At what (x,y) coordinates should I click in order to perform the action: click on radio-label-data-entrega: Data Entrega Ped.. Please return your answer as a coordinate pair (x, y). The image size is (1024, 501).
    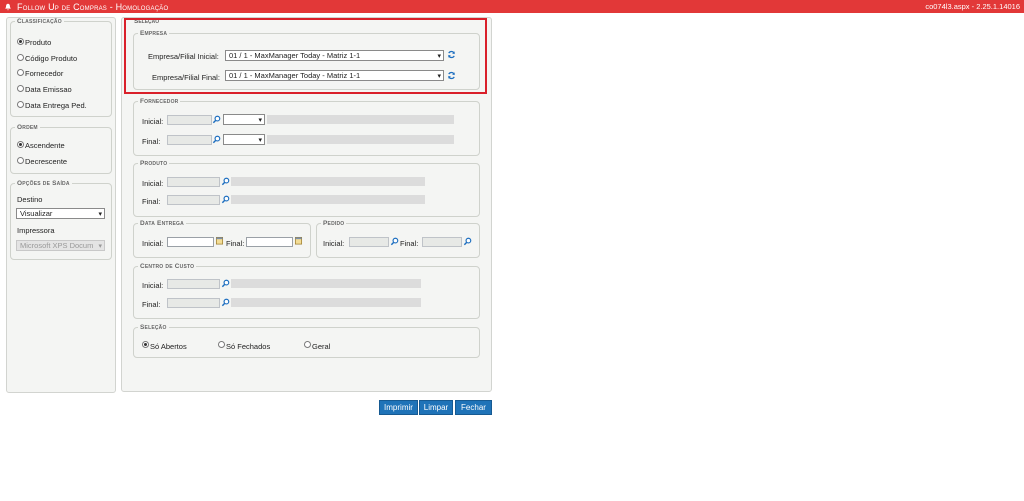
    Looking at the image, I should click on (56, 105).